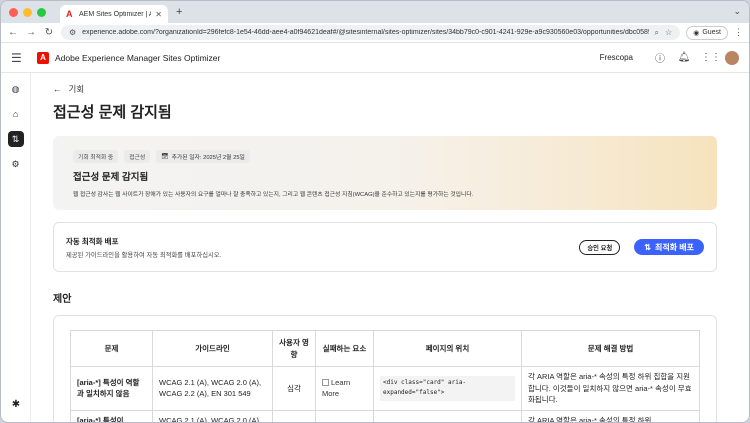 Image resolution: width=750 pixels, height=423 pixels. What do you see at coordinates (111, 415) in the screenshot?
I see `issue-cell: [aria-*] 특성이` at bounding box center [111, 415].